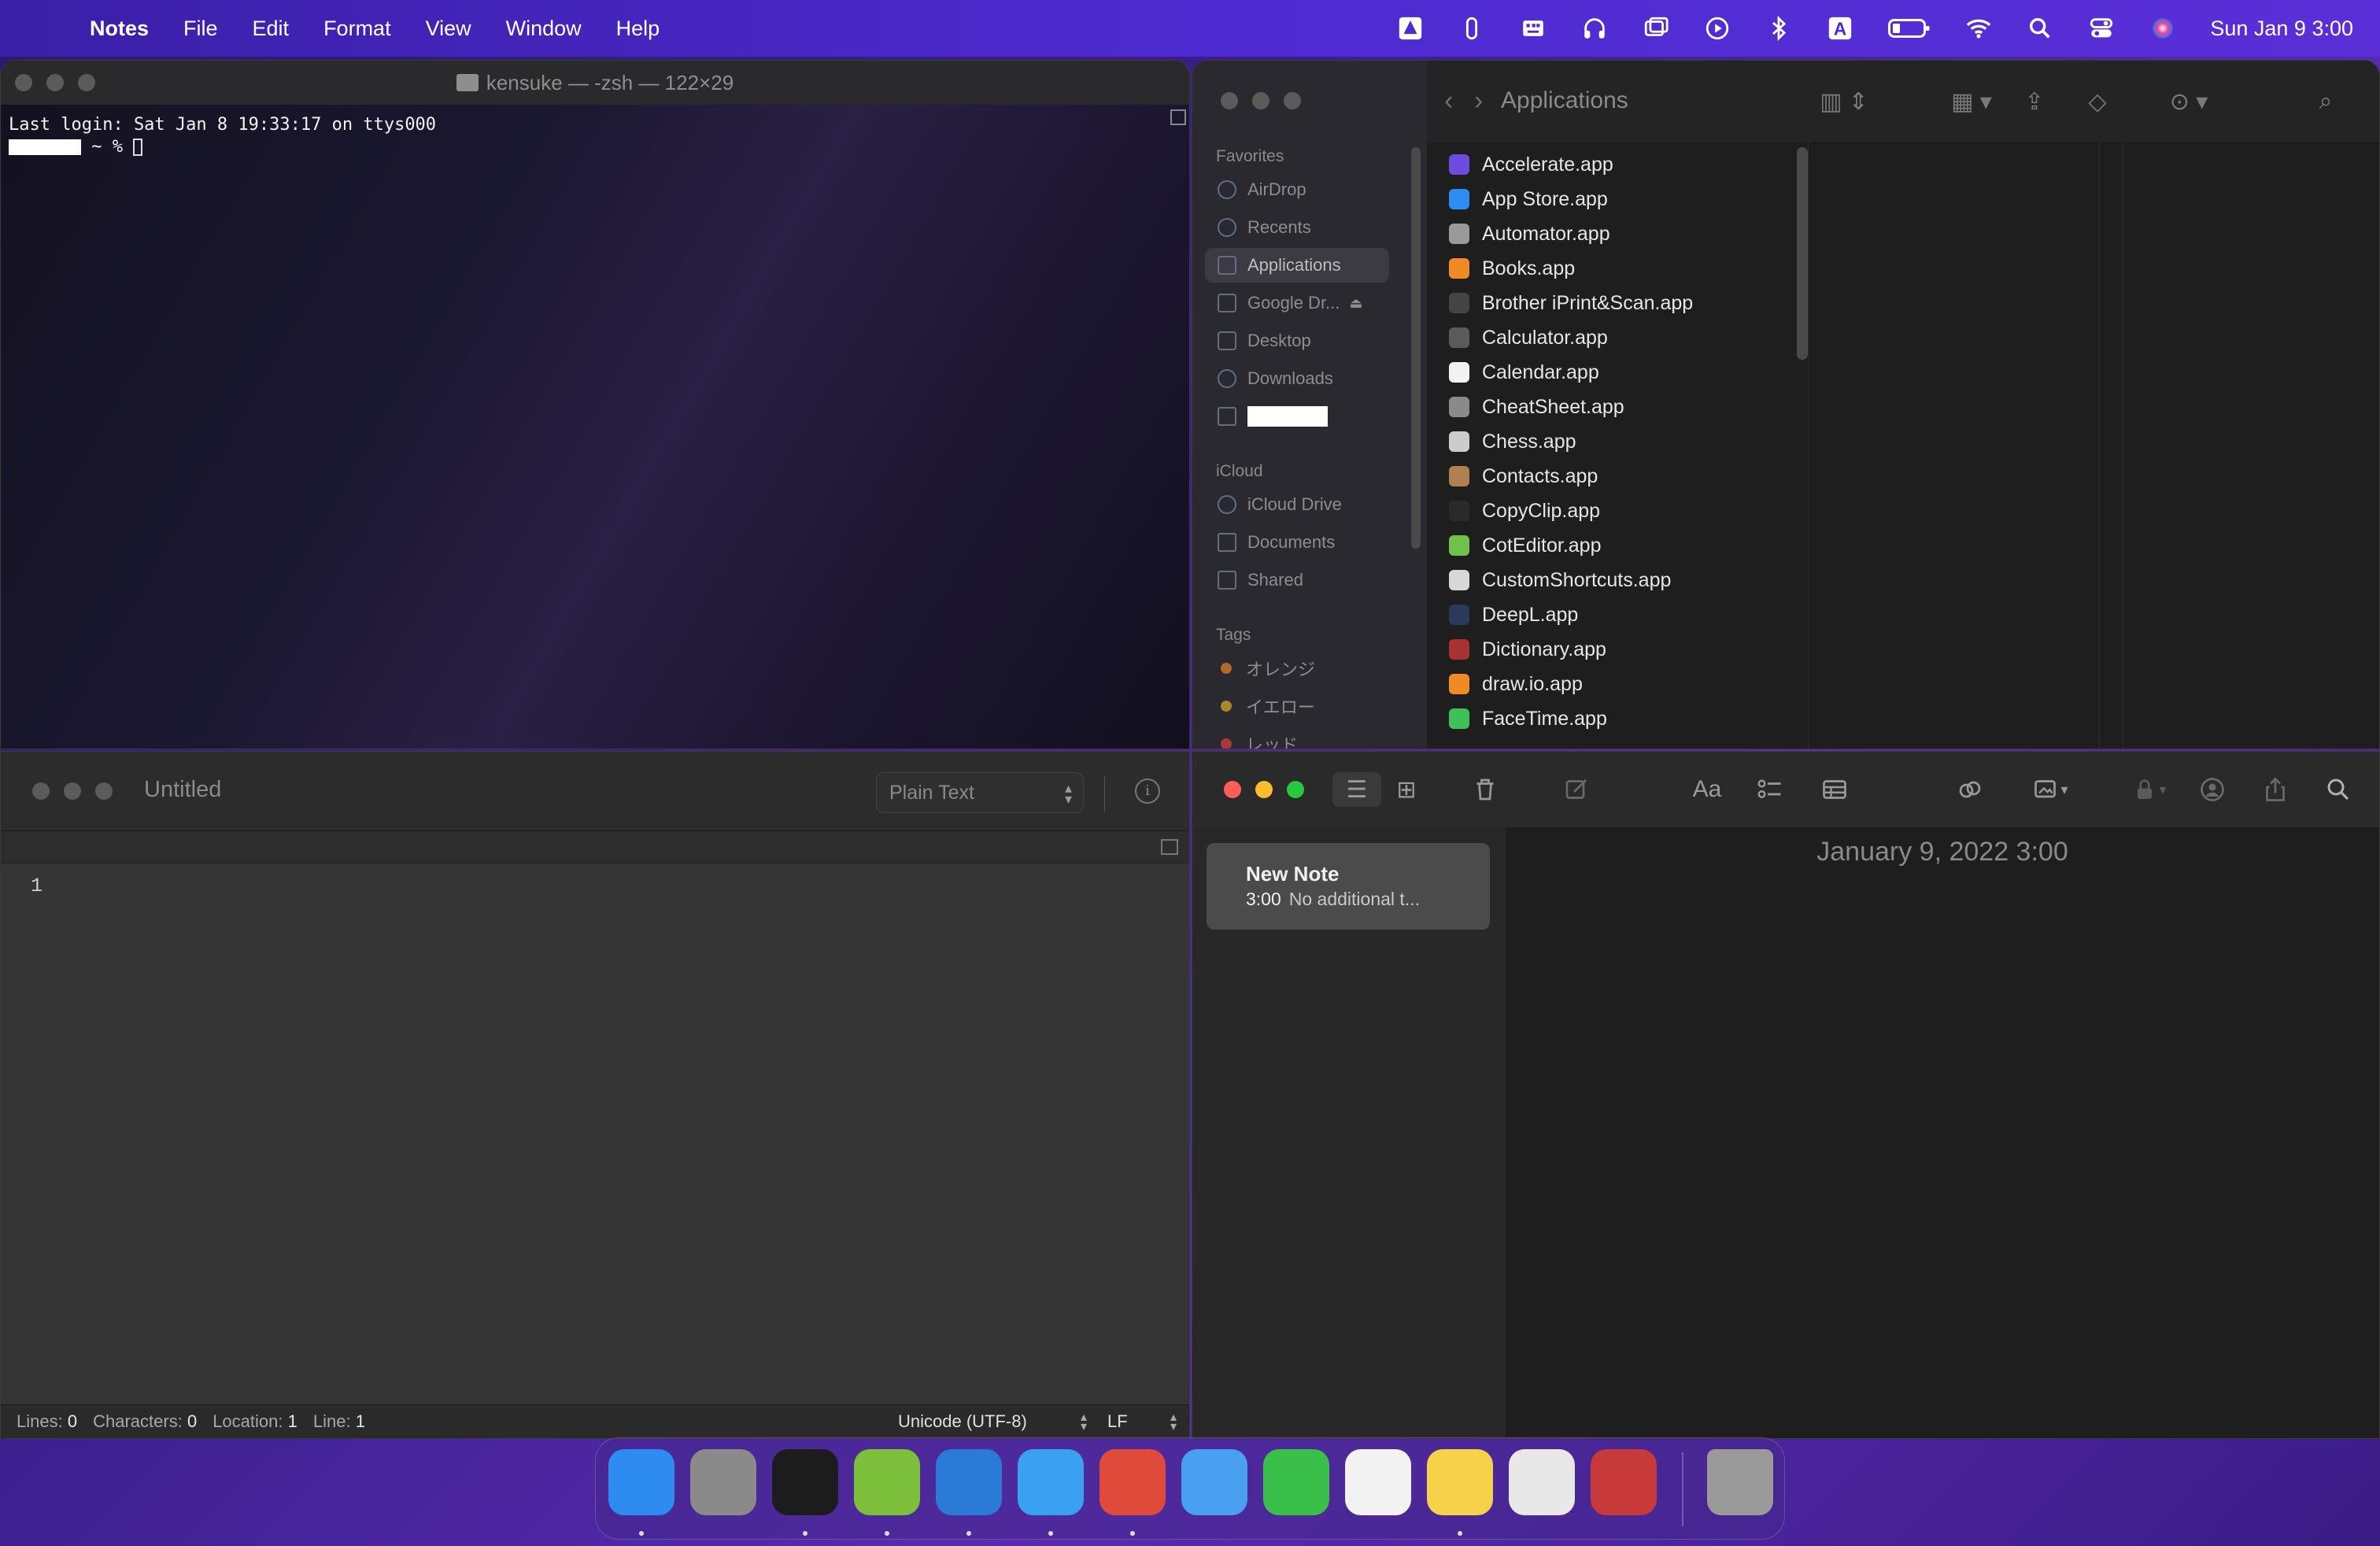 Image resolution: width=2380 pixels, height=1546 pixels. What do you see at coordinates (1529, 234) in the screenshot?
I see `list-item: Automator.app` at bounding box center [1529, 234].